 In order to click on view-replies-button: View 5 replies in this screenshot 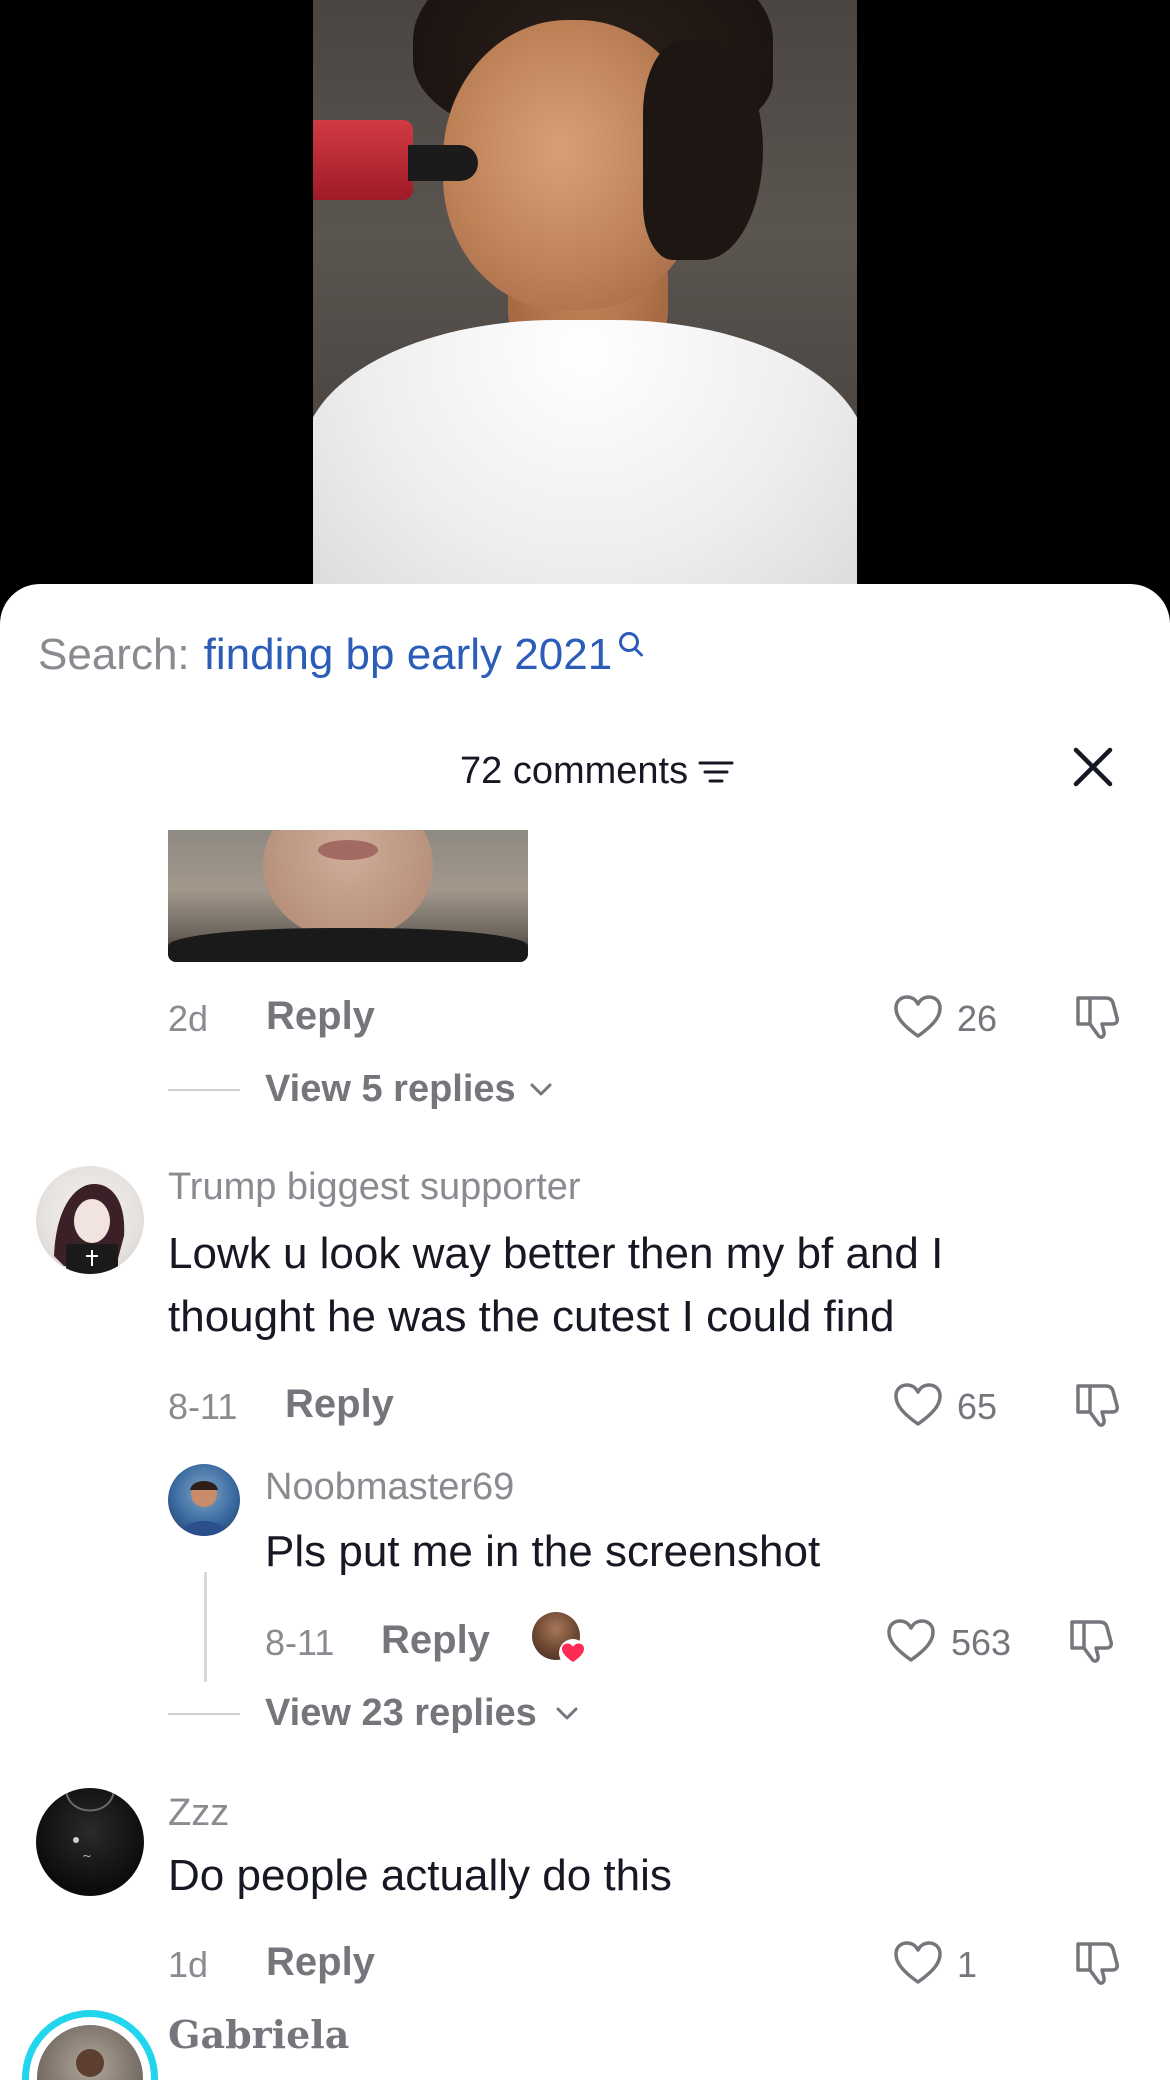, I will do `click(585, 1089)`.